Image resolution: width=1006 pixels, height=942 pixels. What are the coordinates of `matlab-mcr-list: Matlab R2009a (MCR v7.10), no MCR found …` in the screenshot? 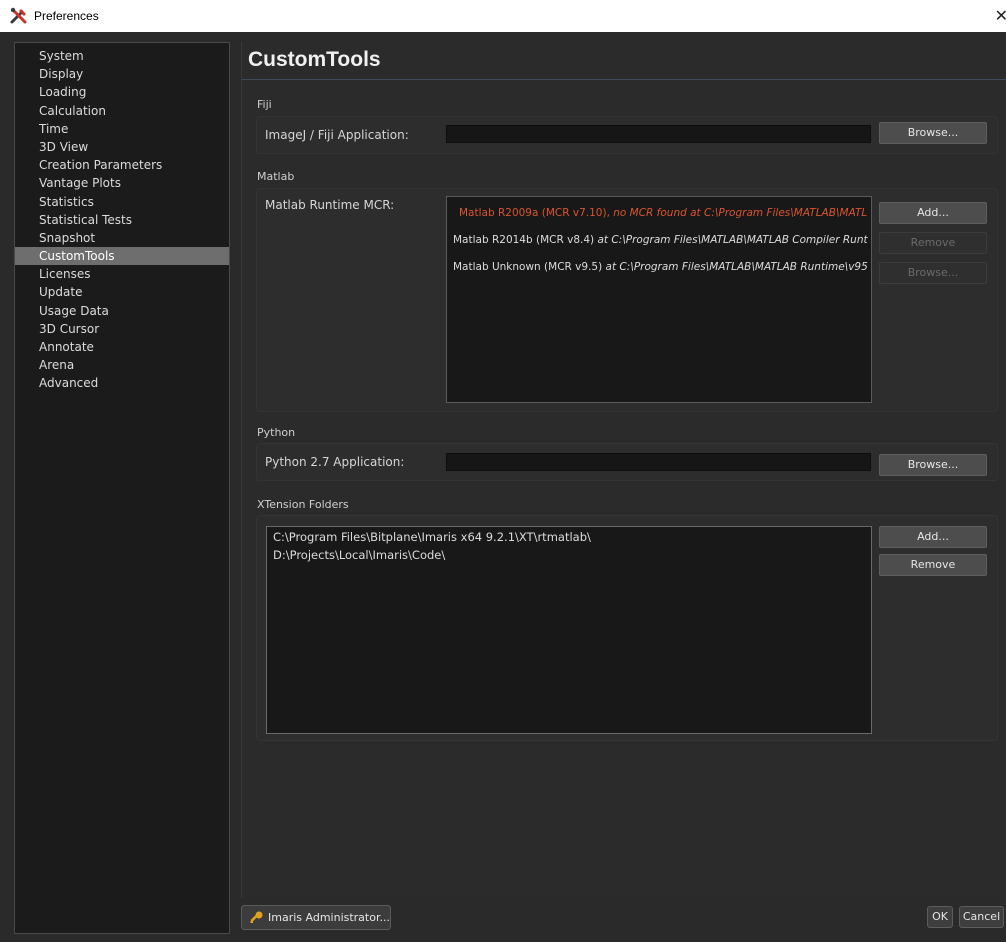 It's located at (659, 299).